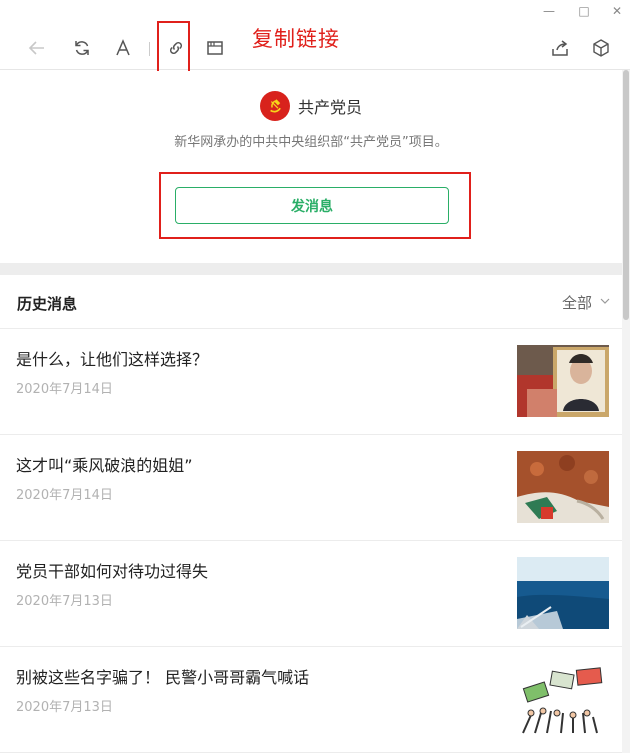 The height and width of the screenshot is (753, 630). What do you see at coordinates (82, 48) in the screenshot?
I see `refresh-icon` at bounding box center [82, 48].